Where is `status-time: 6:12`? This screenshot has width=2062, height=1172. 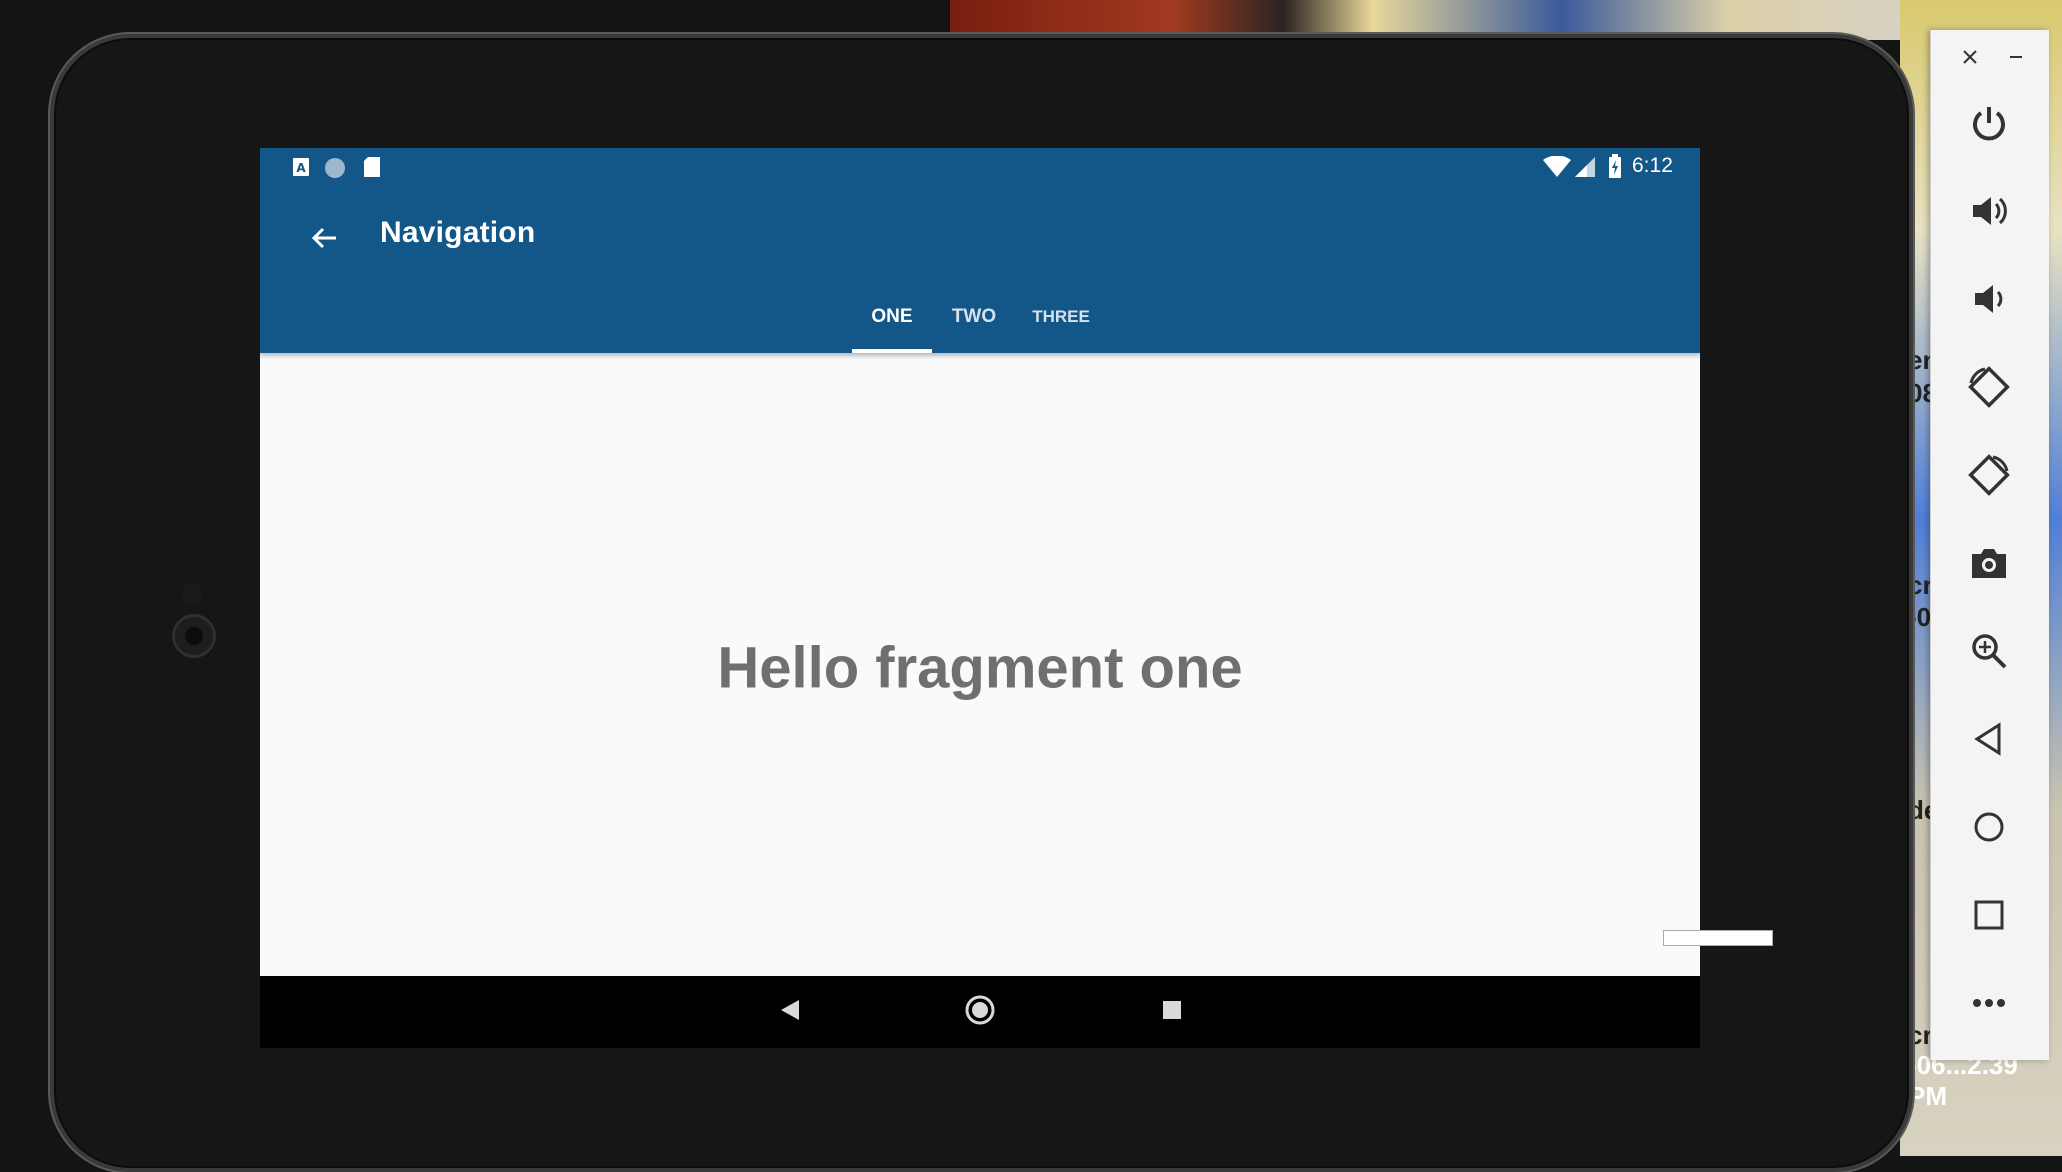
status-time: 6:12 is located at coordinates (1652, 165).